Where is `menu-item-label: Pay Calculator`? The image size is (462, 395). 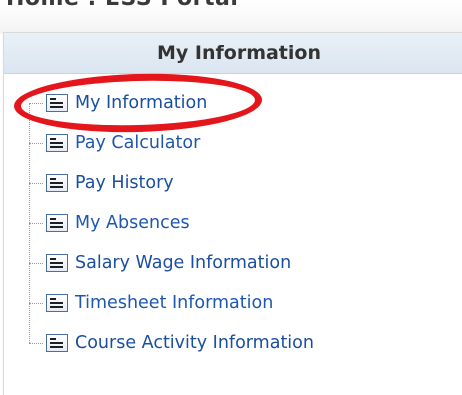
menu-item-label: Pay Calculator is located at coordinates (138, 143).